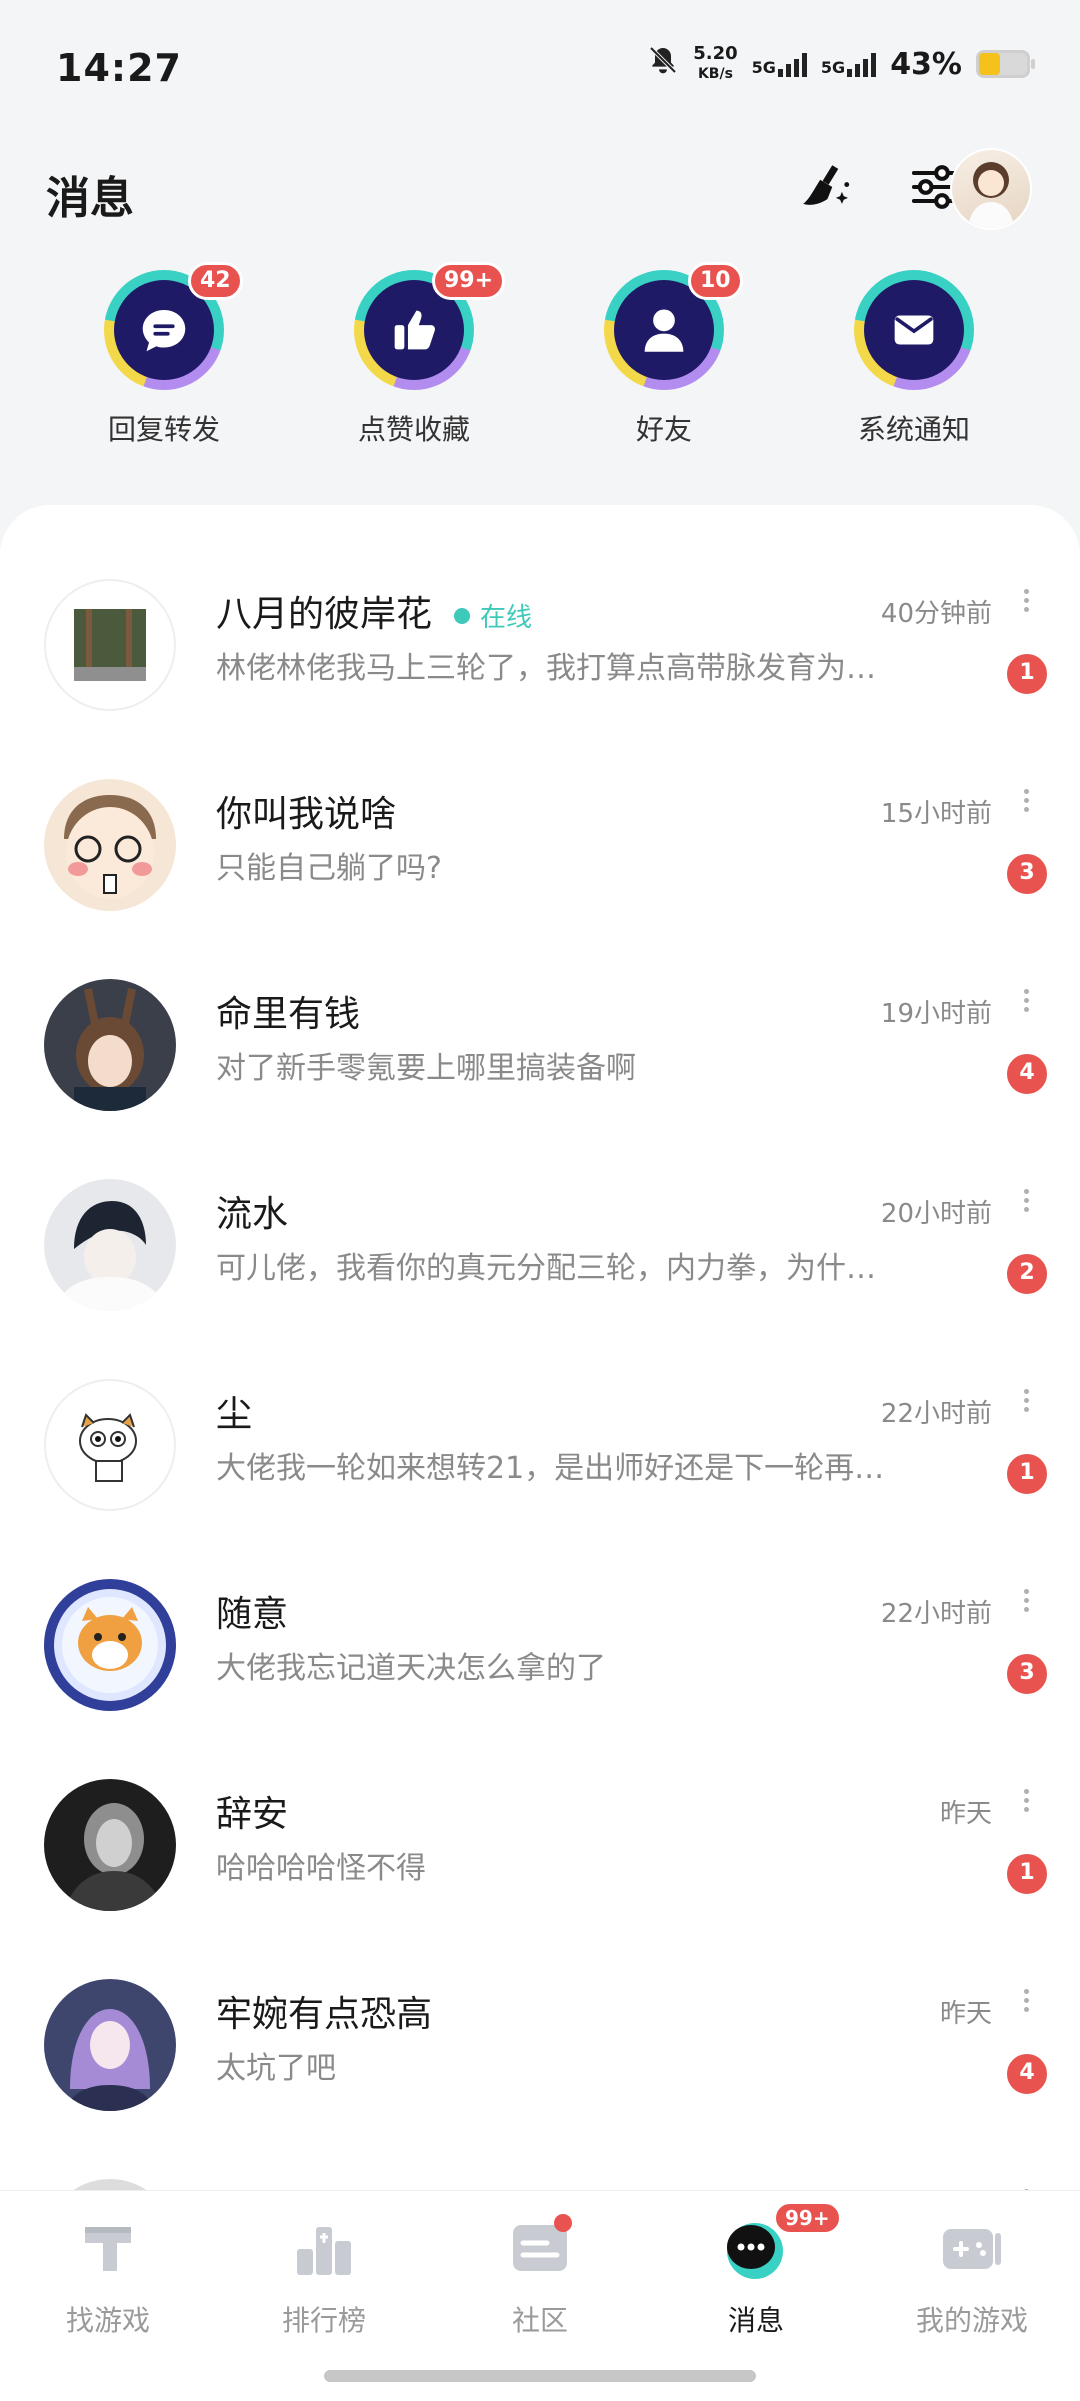 This screenshot has width=1080, height=2401. I want to click on conversation-row: 你叫我说啥 15小时前 只能自己躺了吗? 3, so click(540, 835).